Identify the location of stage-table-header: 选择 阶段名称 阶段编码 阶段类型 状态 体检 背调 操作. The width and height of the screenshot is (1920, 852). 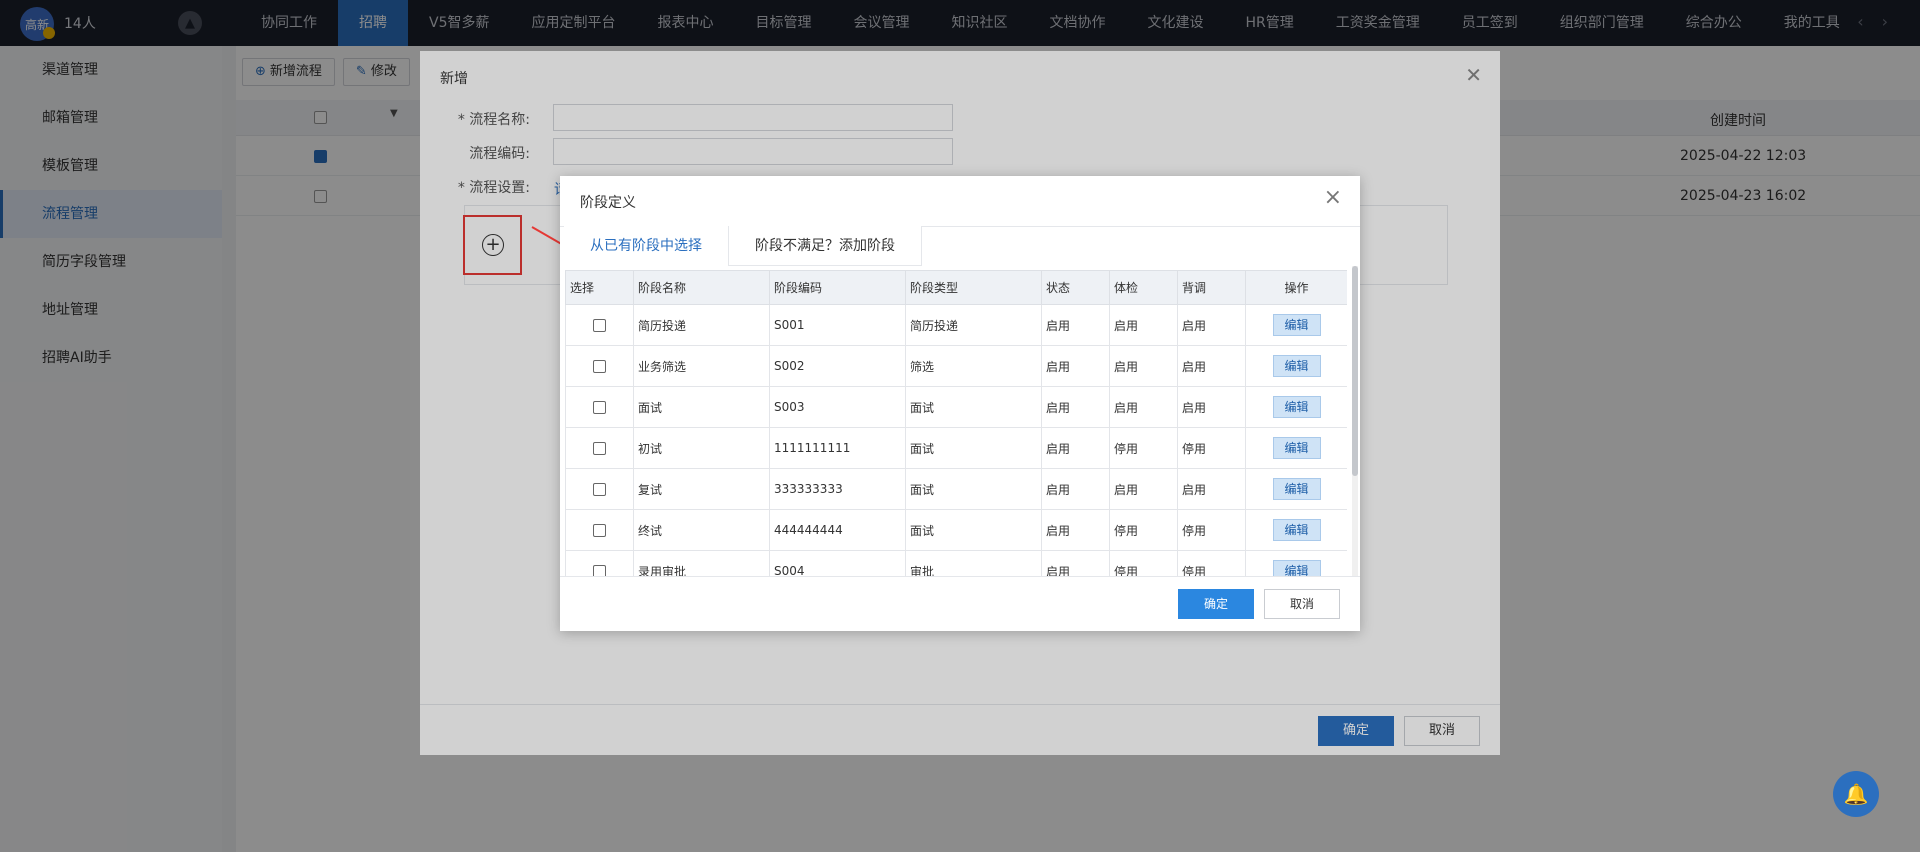
(956, 287).